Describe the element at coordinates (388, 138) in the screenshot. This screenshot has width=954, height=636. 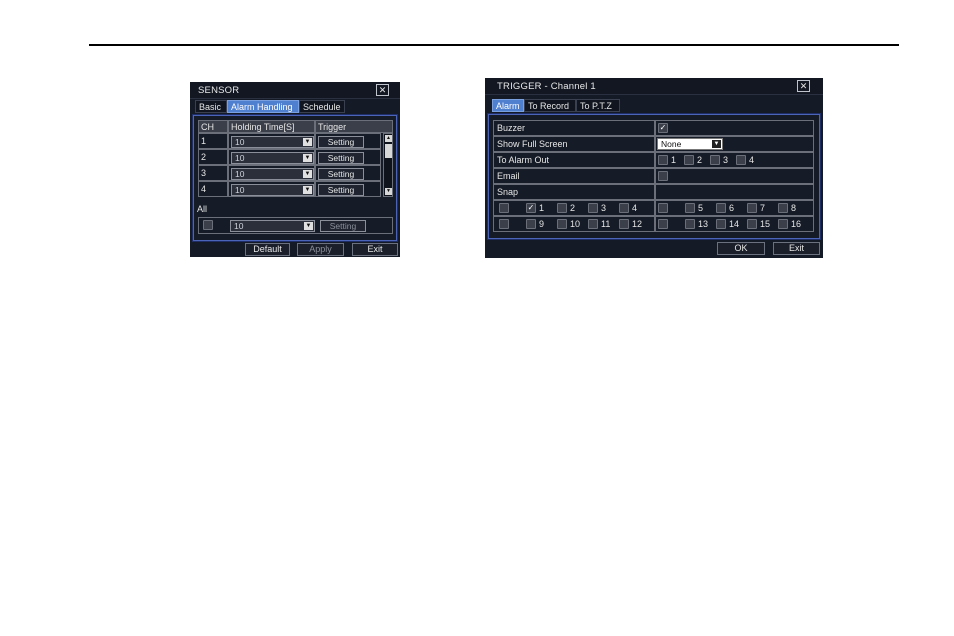
I see `scroll-up-icon: ▲` at that location.